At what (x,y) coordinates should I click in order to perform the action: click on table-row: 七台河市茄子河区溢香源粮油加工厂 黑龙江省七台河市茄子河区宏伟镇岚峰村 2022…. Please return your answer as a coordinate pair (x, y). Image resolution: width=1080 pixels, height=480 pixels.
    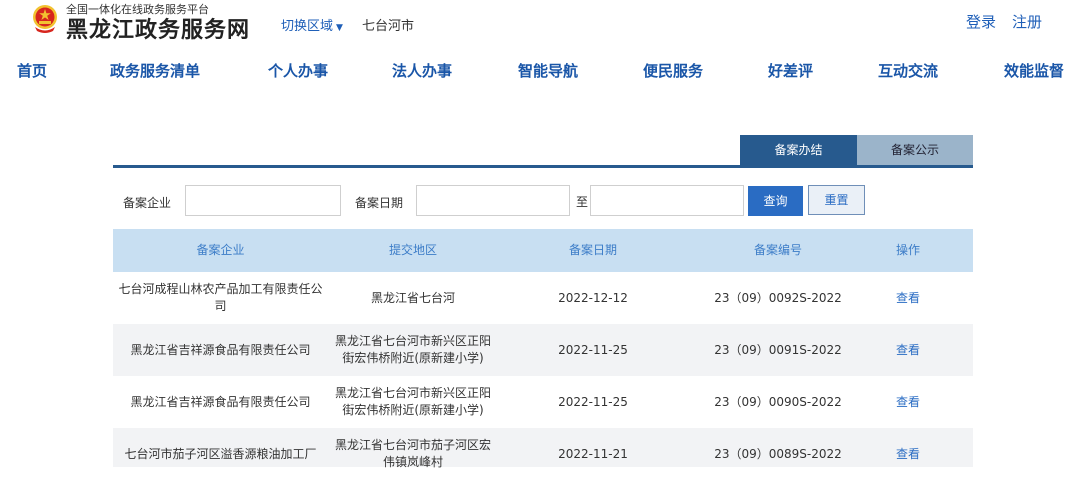
    Looking at the image, I should click on (543, 448).